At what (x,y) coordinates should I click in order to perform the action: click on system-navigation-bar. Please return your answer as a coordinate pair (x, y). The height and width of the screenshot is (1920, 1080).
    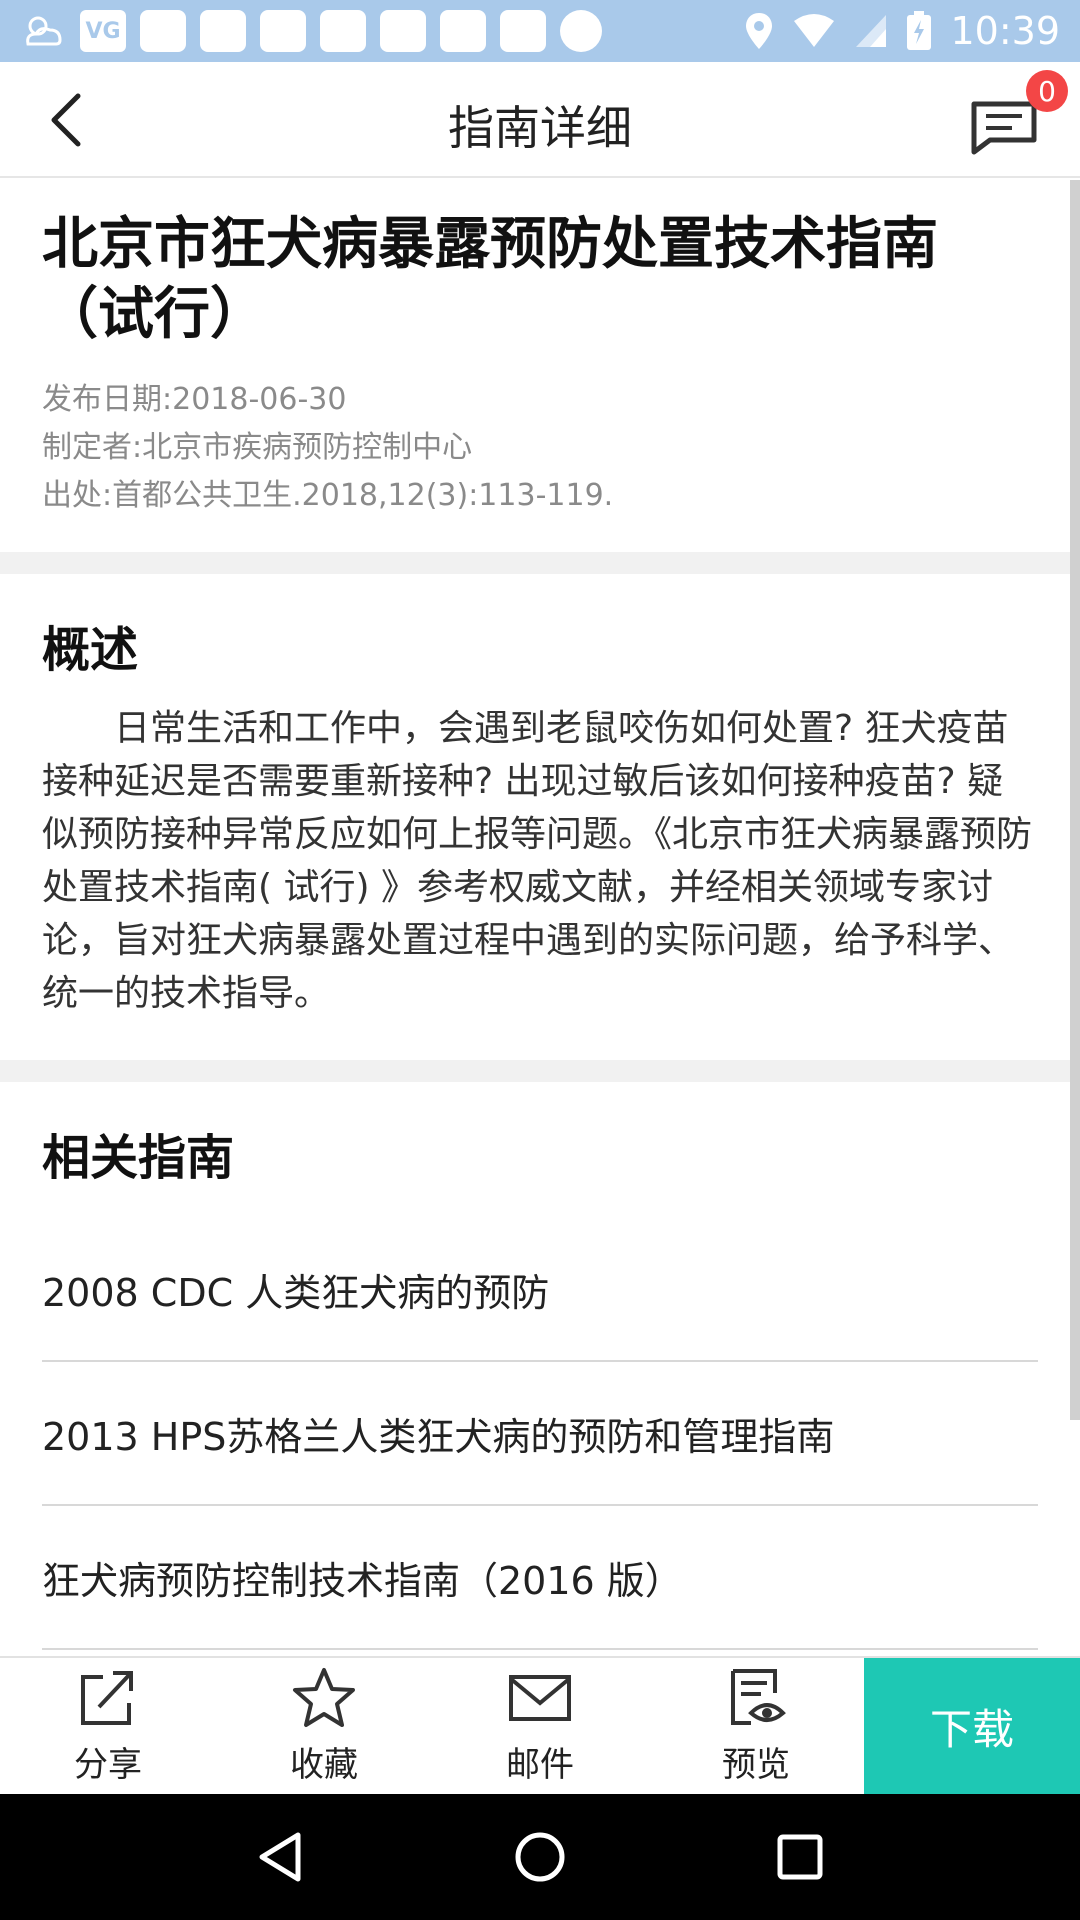
    Looking at the image, I should click on (540, 1857).